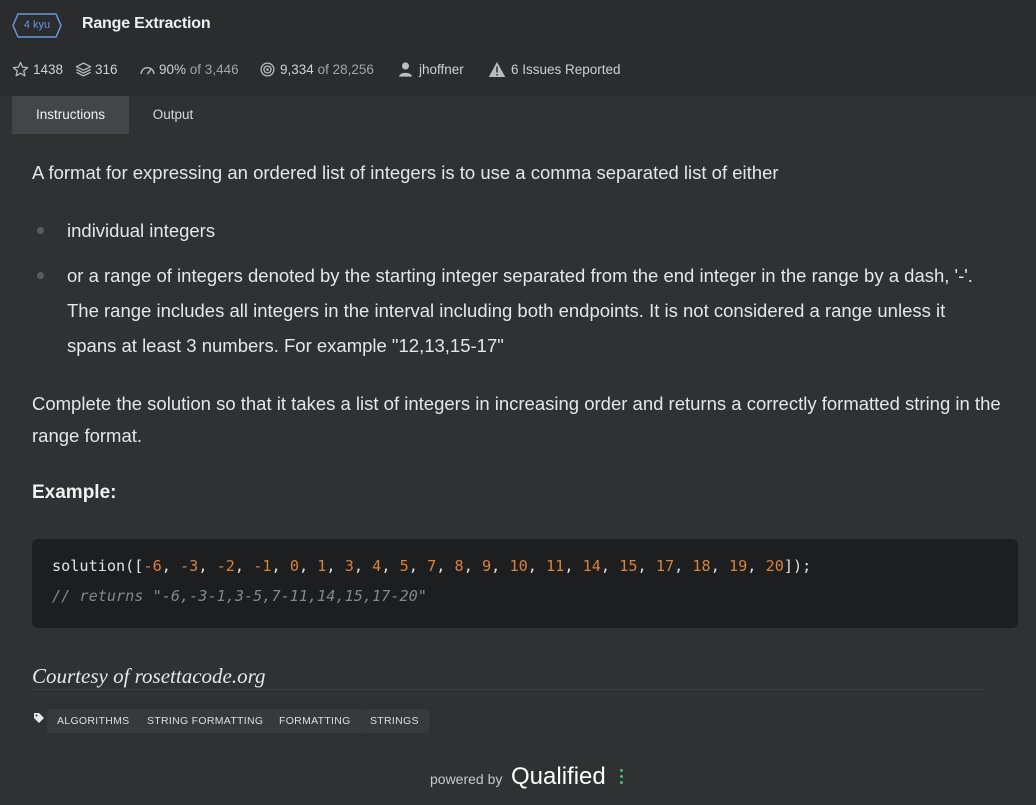 The height and width of the screenshot is (805, 1036). Describe the element at coordinates (394, 721) in the screenshot. I see `tag-strings: STRINGS` at that location.